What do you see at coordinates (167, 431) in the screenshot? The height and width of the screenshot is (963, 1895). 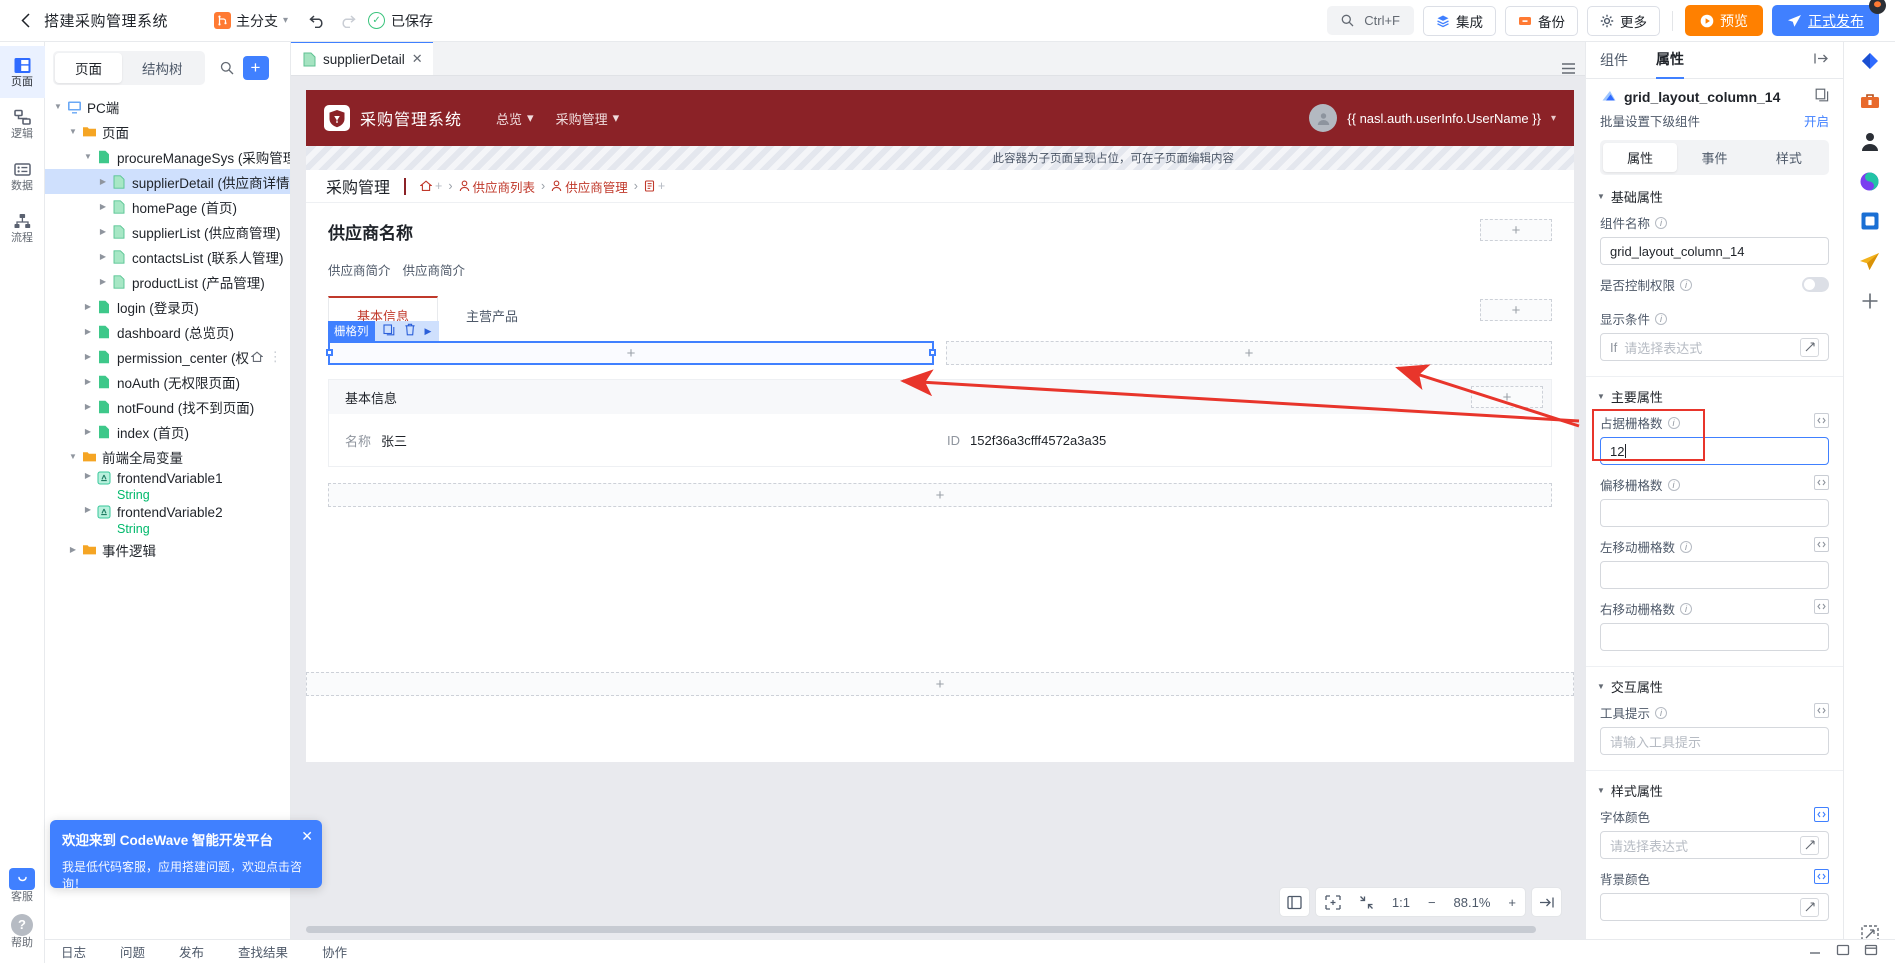 I see `tree-node: ▶ index (首页)` at bounding box center [167, 431].